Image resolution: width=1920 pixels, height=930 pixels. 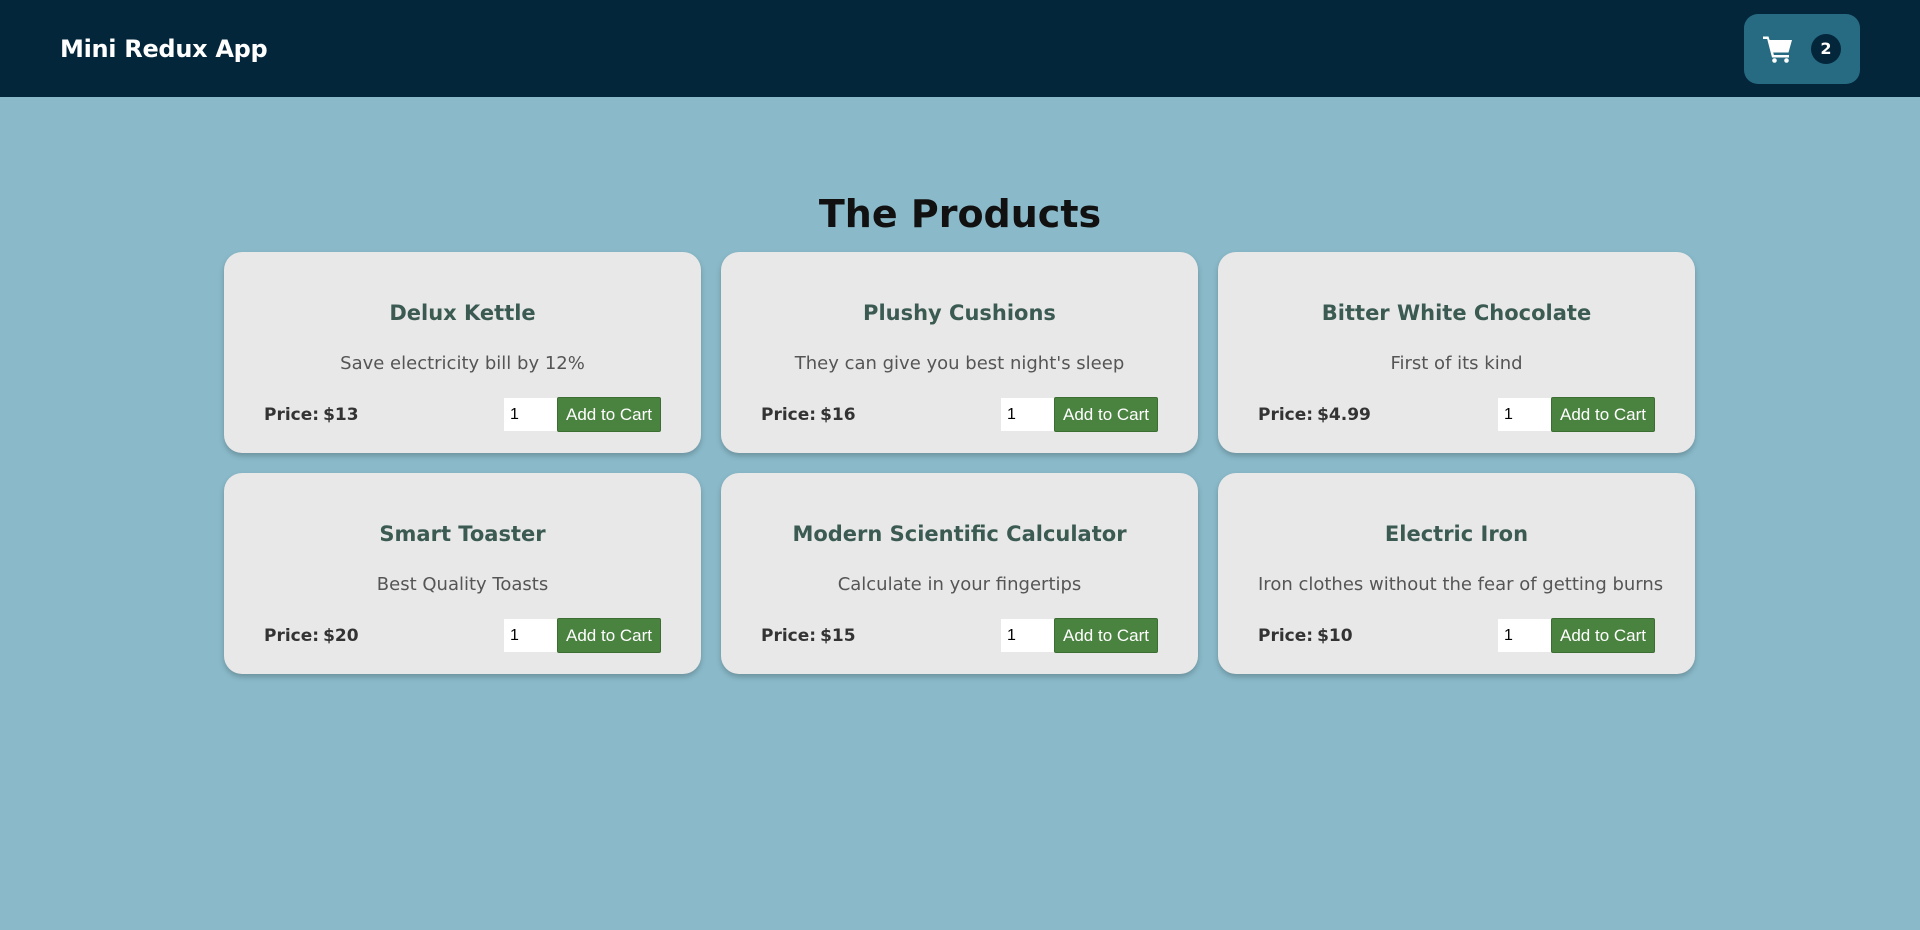 What do you see at coordinates (1344, 414) in the screenshot?
I see `price-value: $4.99` at bounding box center [1344, 414].